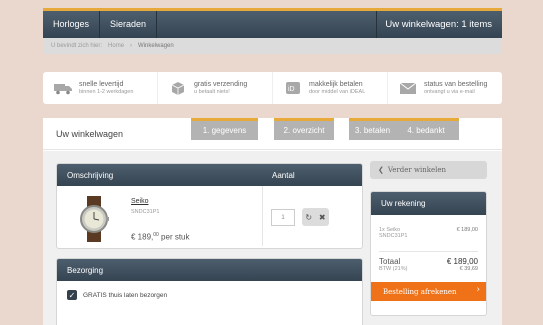 The width and height of the screenshot is (543, 325). Describe the element at coordinates (337, 92) in the screenshot. I see `usp-payment-sub: door middel van iDEAL` at that location.